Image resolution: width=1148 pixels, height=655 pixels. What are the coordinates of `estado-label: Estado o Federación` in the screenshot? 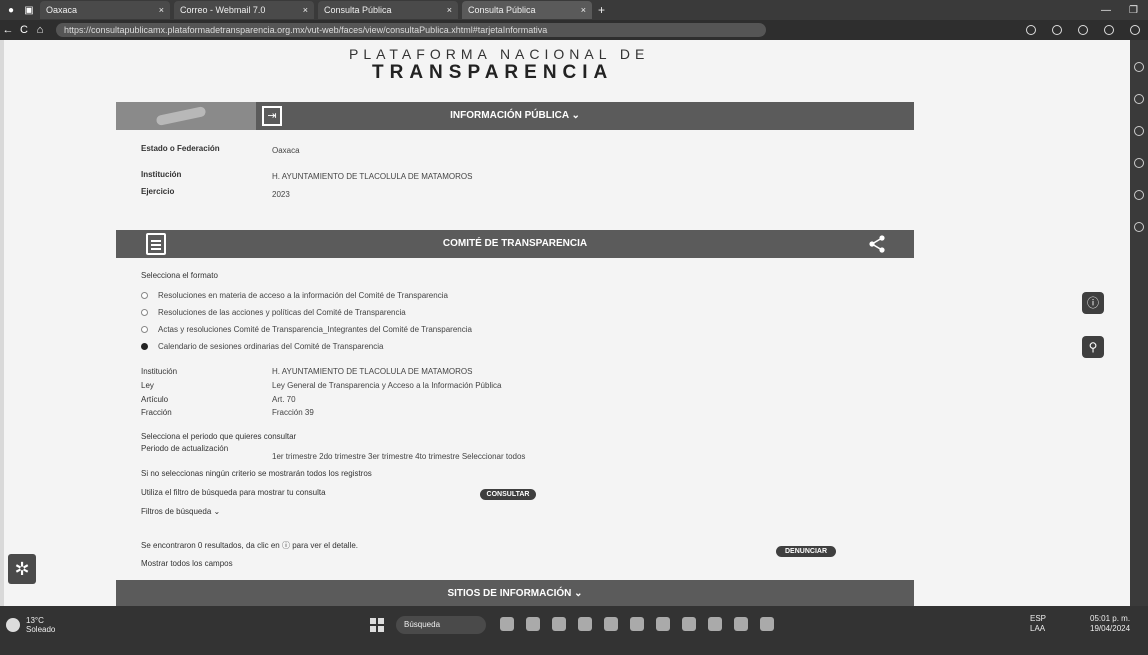 It's located at (180, 148).